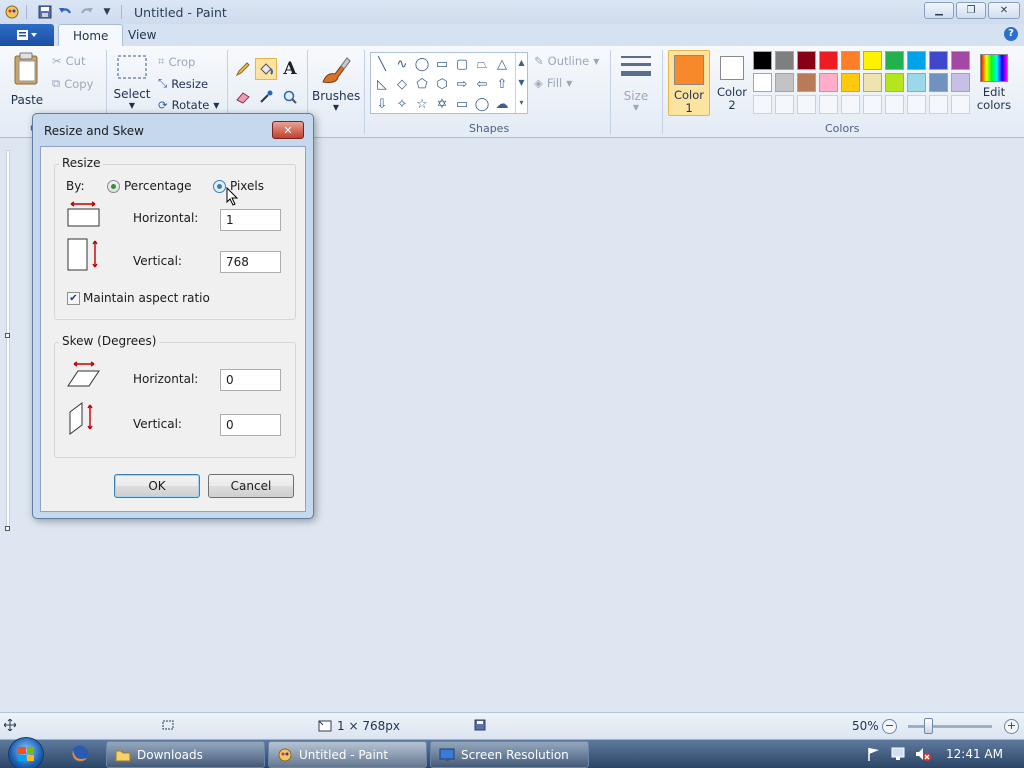  What do you see at coordinates (132, 82) in the screenshot?
I see `select-button: Select ▼` at bounding box center [132, 82].